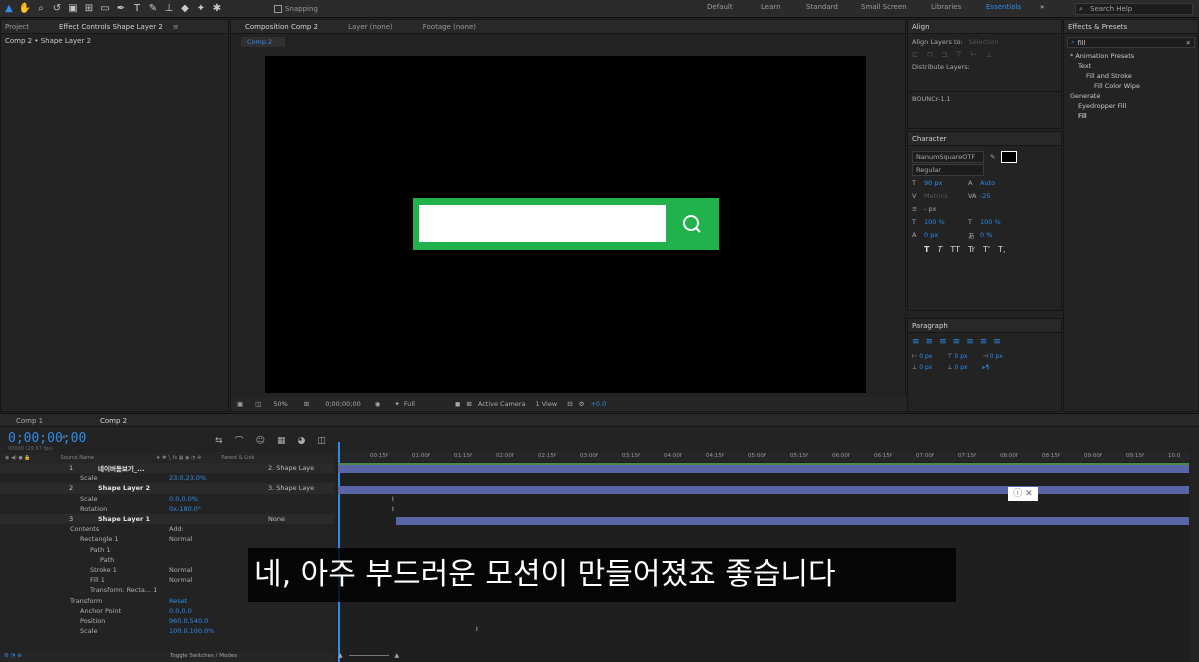  What do you see at coordinates (378, 404) in the screenshot?
I see `camera-snapshot-icon: ◉` at bounding box center [378, 404].